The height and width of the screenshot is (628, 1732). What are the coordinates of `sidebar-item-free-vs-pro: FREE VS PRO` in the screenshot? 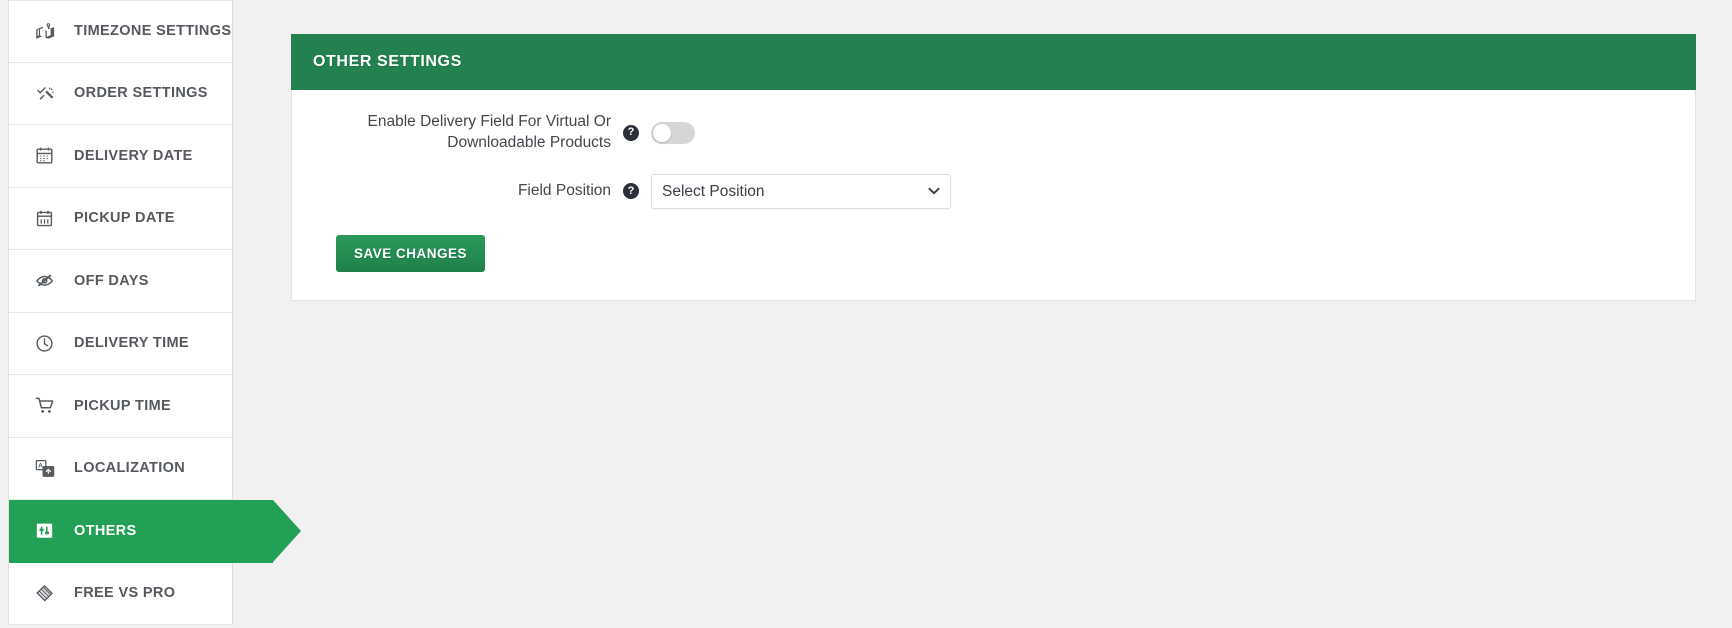 It's located at (120, 593).